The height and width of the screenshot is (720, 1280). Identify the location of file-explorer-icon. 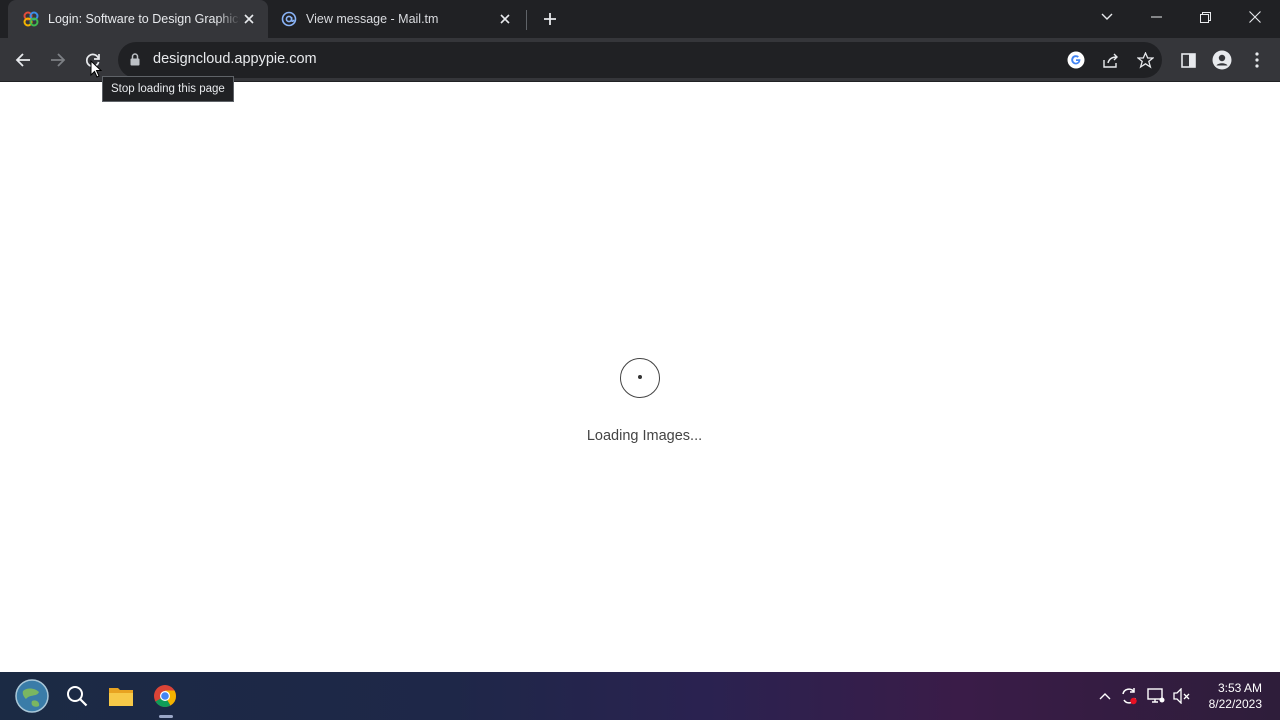
(121, 697).